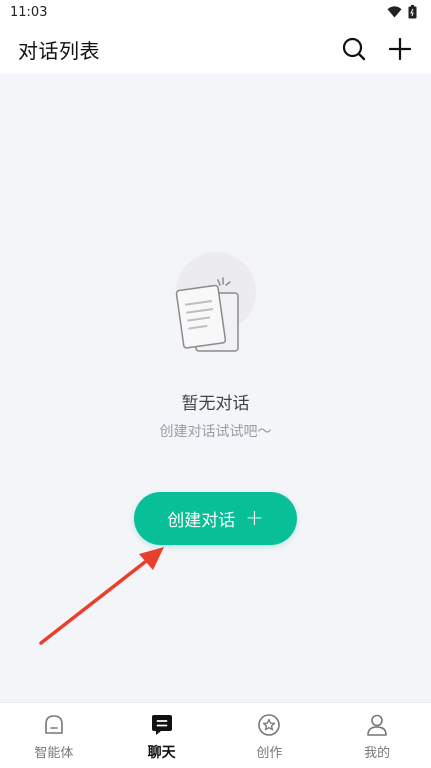 This screenshot has height=768, width=431. What do you see at coordinates (54, 725) in the screenshot?
I see `agent-icon` at bounding box center [54, 725].